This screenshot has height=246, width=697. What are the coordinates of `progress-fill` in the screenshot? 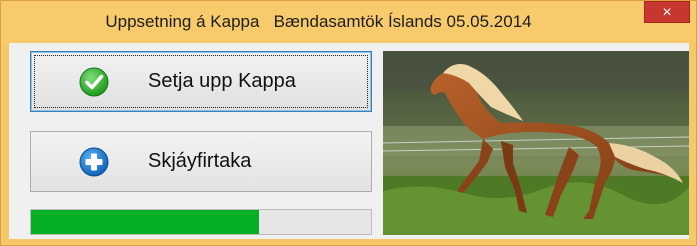 It's located at (145, 222).